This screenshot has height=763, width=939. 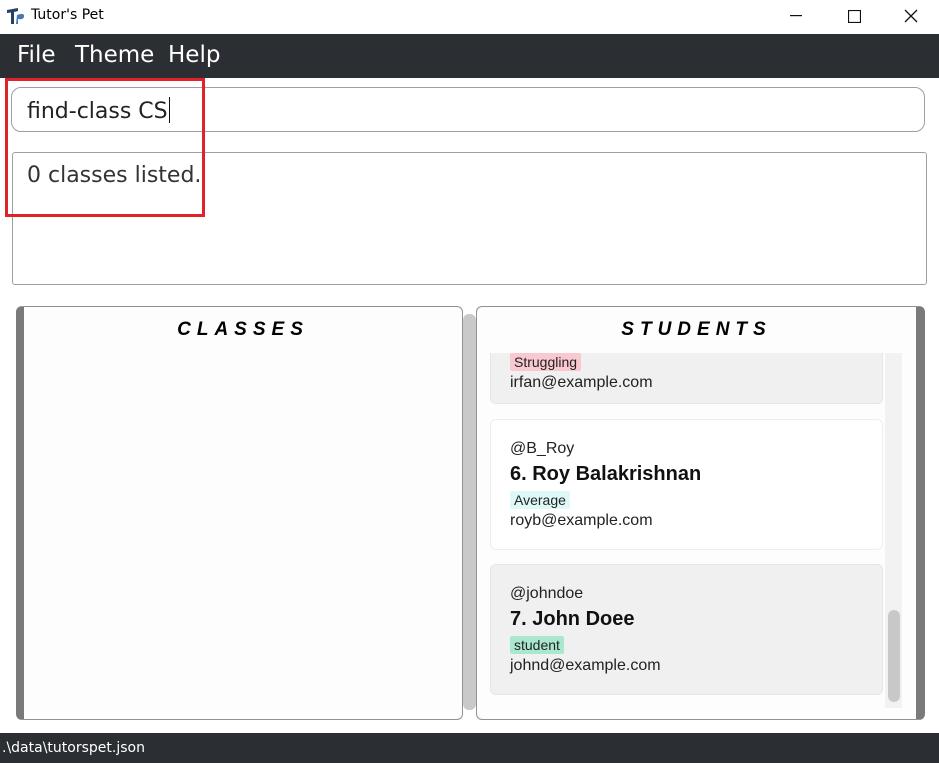 I want to click on panel-divider, so click(x=469, y=512).